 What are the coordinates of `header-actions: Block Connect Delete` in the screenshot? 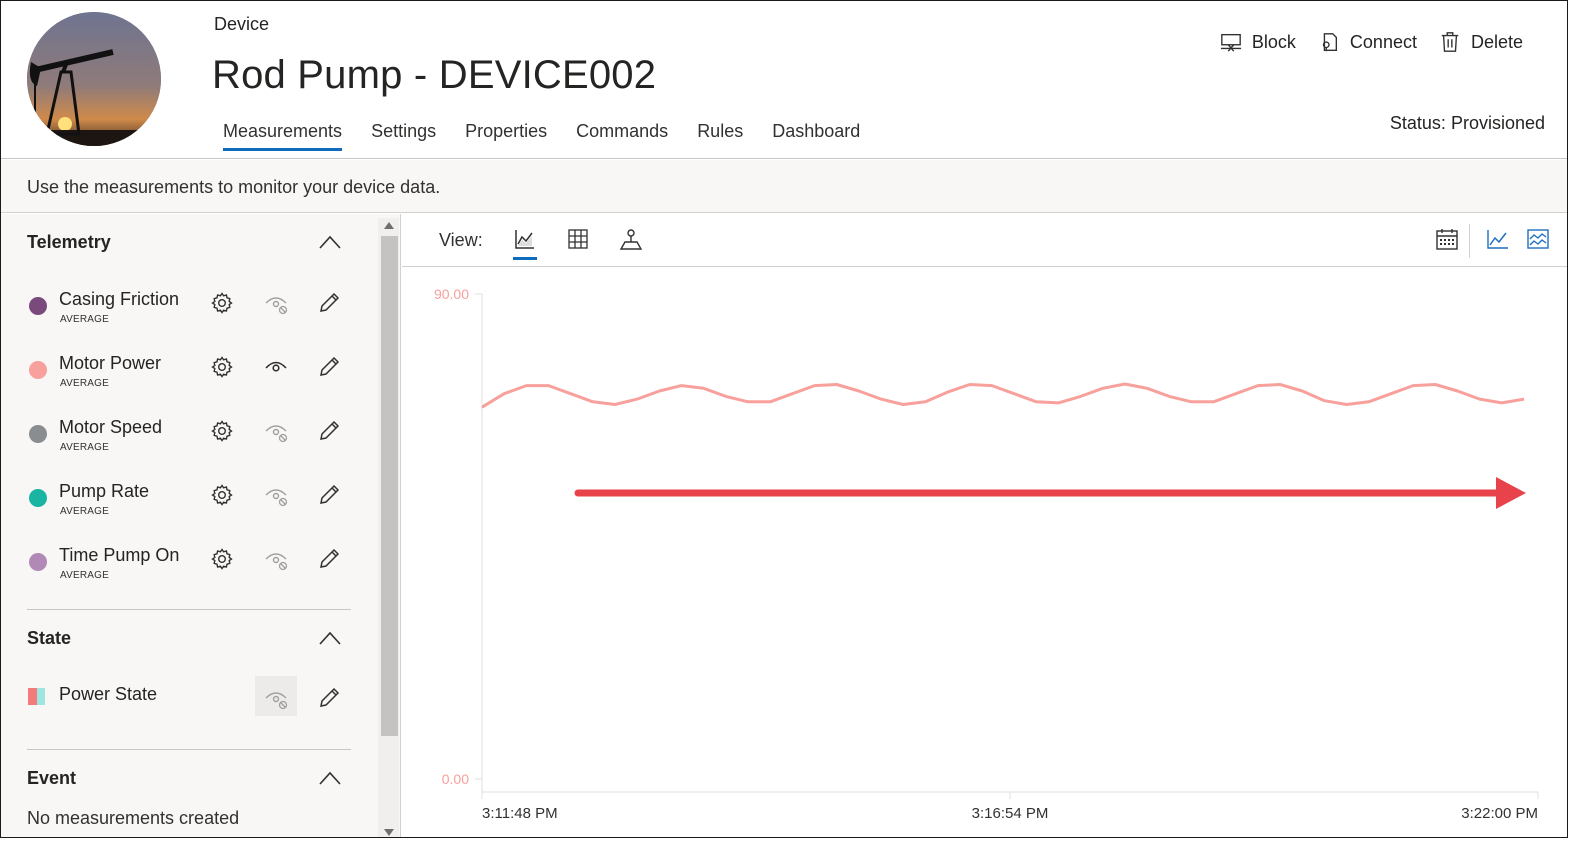 It's located at (1371, 42).